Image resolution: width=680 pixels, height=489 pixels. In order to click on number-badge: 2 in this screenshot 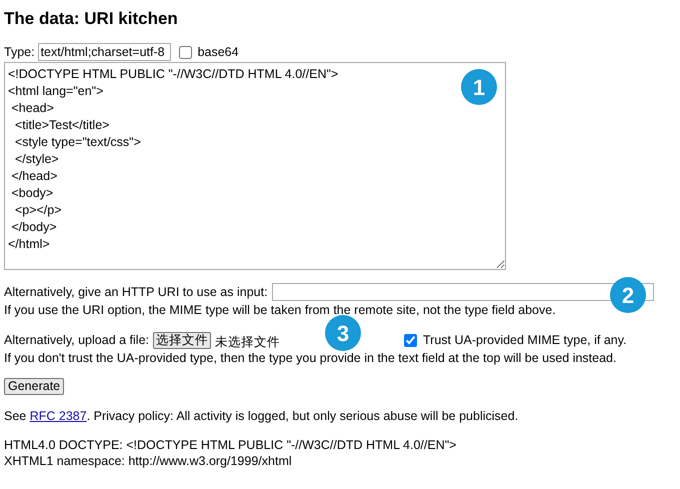, I will do `click(628, 295)`.